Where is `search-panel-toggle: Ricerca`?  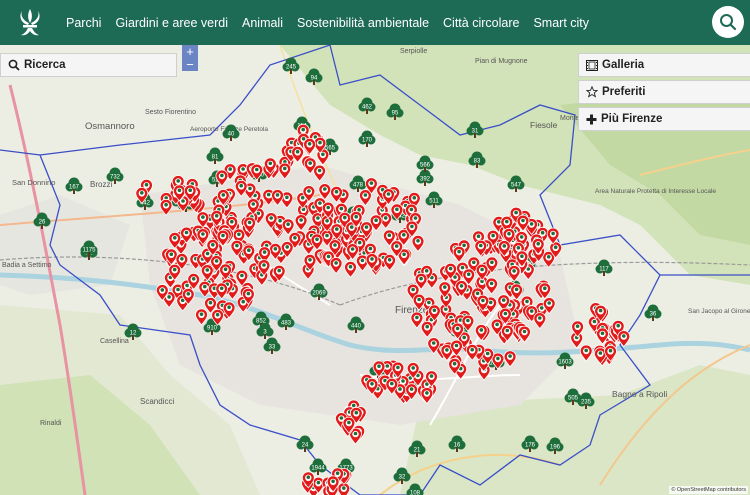
search-panel-toggle: Ricerca is located at coordinates (88, 65).